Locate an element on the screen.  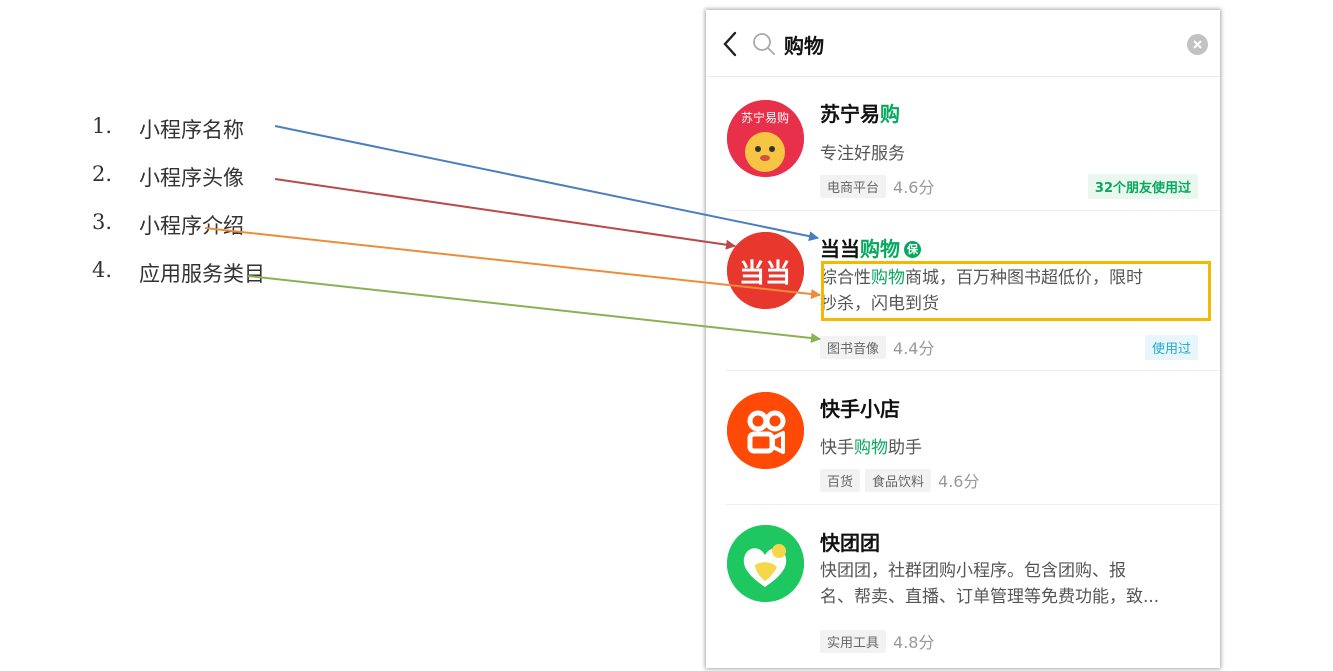
result-item: 快手小店 快手购物助手 百货 食品饮料 4.6分 is located at coordinates (963, 438).